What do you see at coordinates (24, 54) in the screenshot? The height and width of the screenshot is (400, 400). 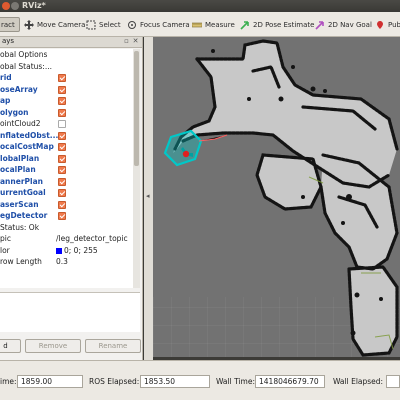 I see `display-row-label: obal Options` at bounding box center [24, 54].